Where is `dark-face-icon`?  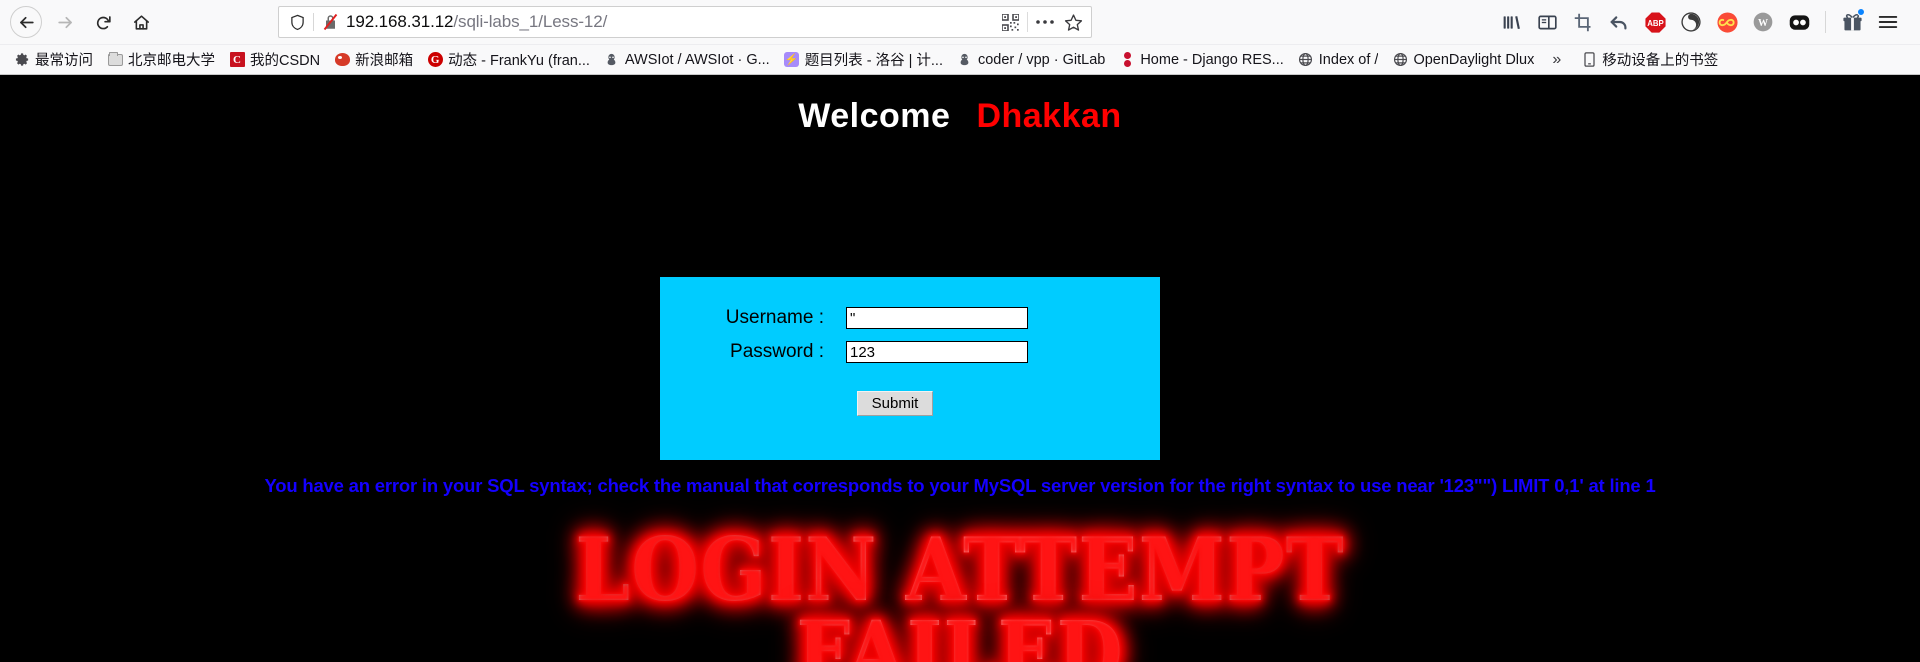
dark-face-icon is located at coordinates (1691, 22).